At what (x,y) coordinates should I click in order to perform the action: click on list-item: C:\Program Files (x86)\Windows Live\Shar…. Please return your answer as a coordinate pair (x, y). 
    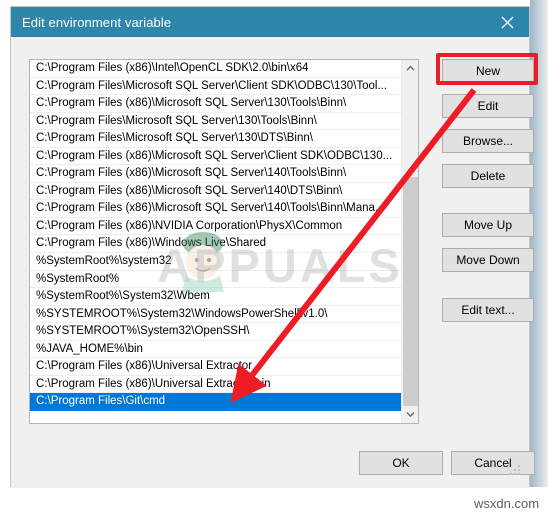
    Looking at the image, I should click on (215, 244).